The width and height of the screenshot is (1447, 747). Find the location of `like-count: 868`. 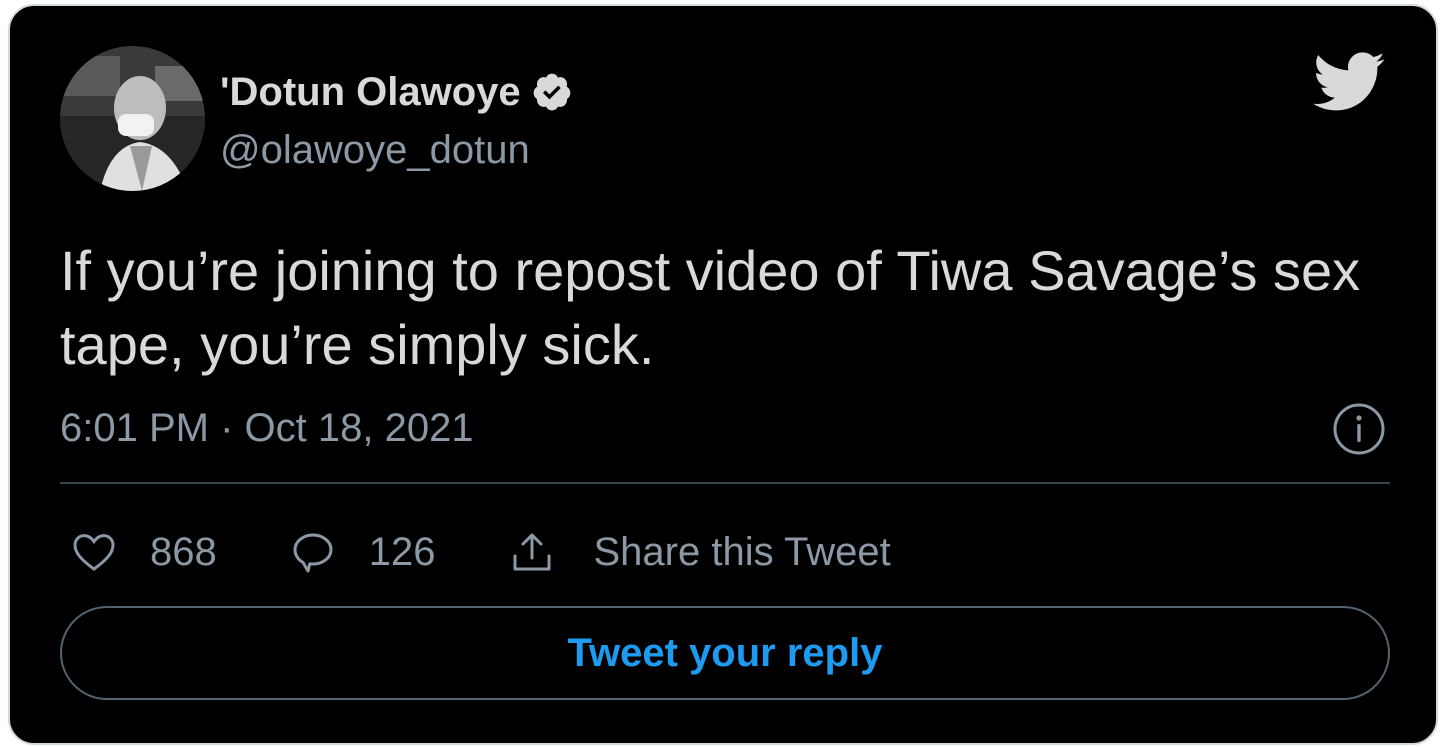

like-count: 868 is located at coordinates (183, 551).